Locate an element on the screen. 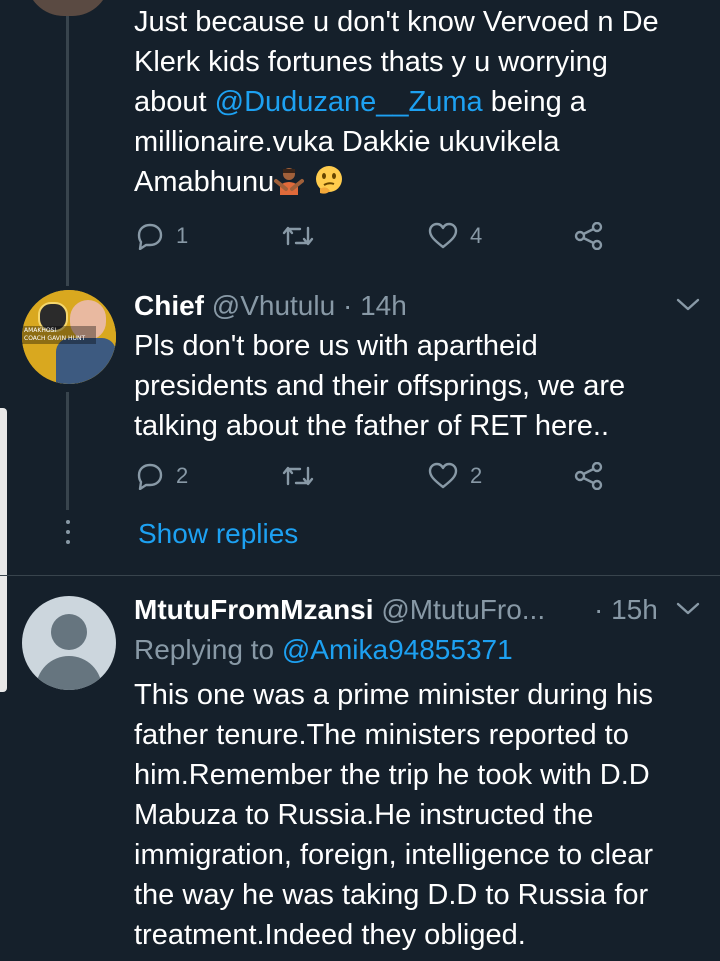 The width and height of the screenshot is (720, 961). tweet-text-line: Just because u don't know Vervoed n De is located at coordinates (396, 22).